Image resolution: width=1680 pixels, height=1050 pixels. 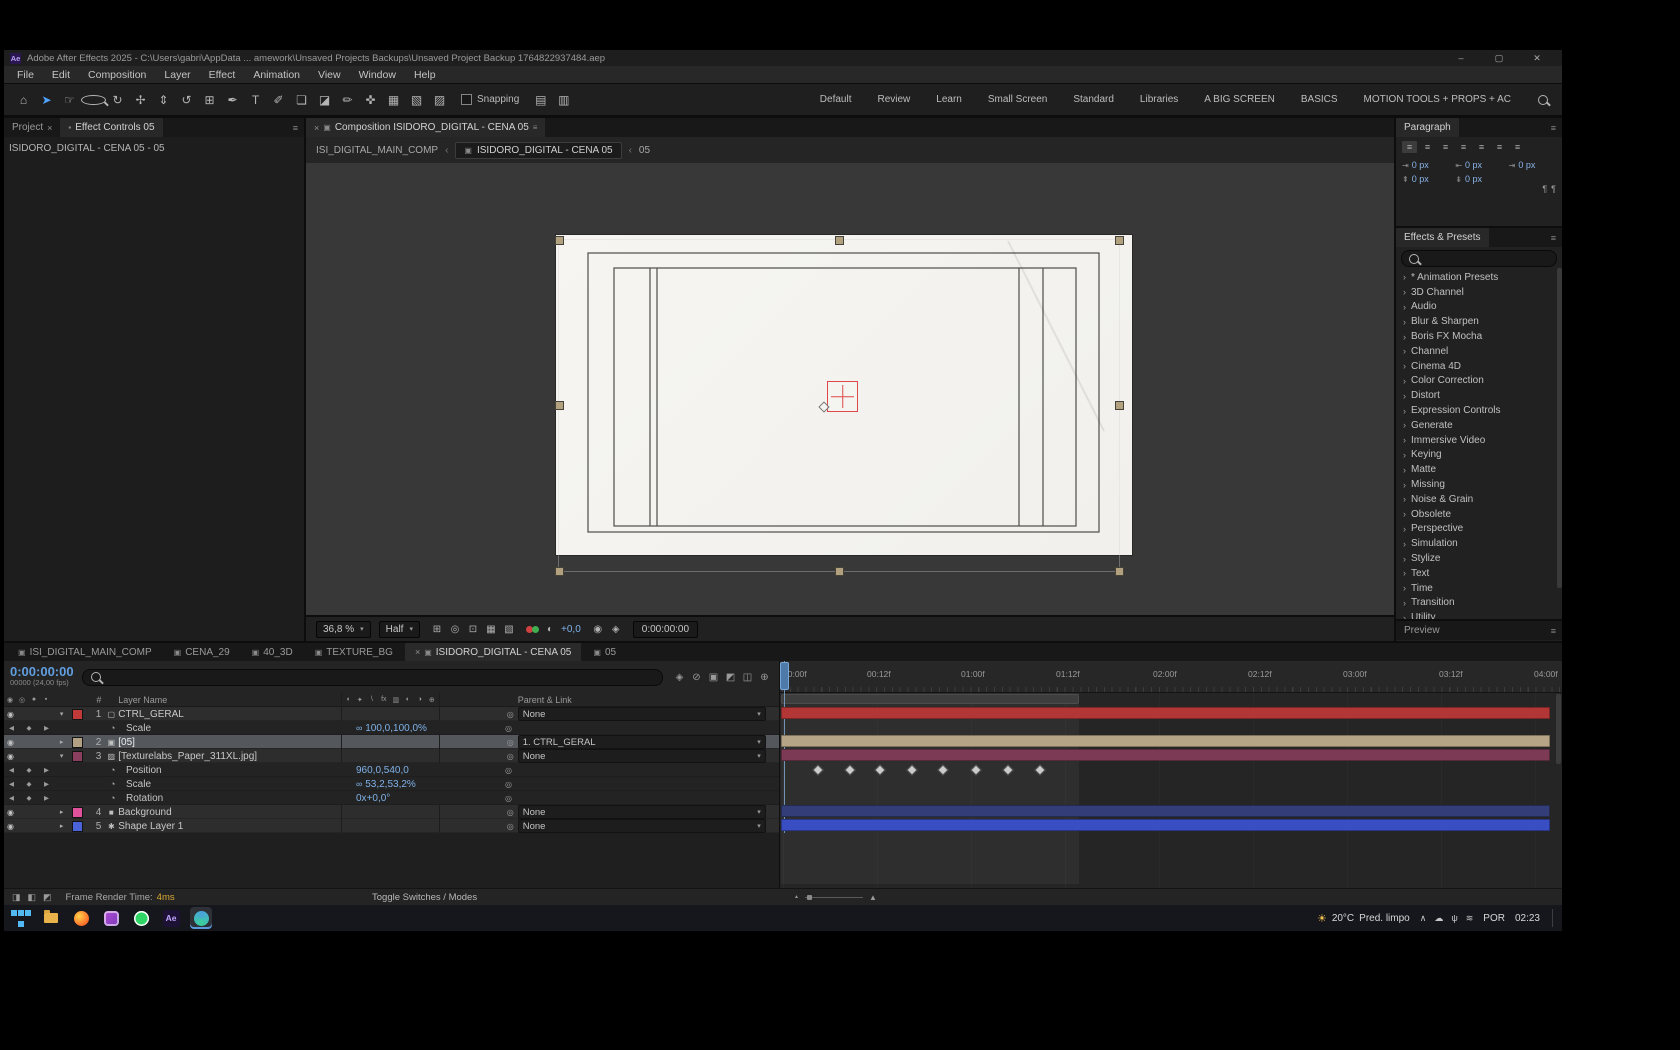 I want to click on timeline-property-row: ◀ ◆ ▶ ◔ Scale ∞ 53,2,53,2% ◎, so click(x=391, y=784).